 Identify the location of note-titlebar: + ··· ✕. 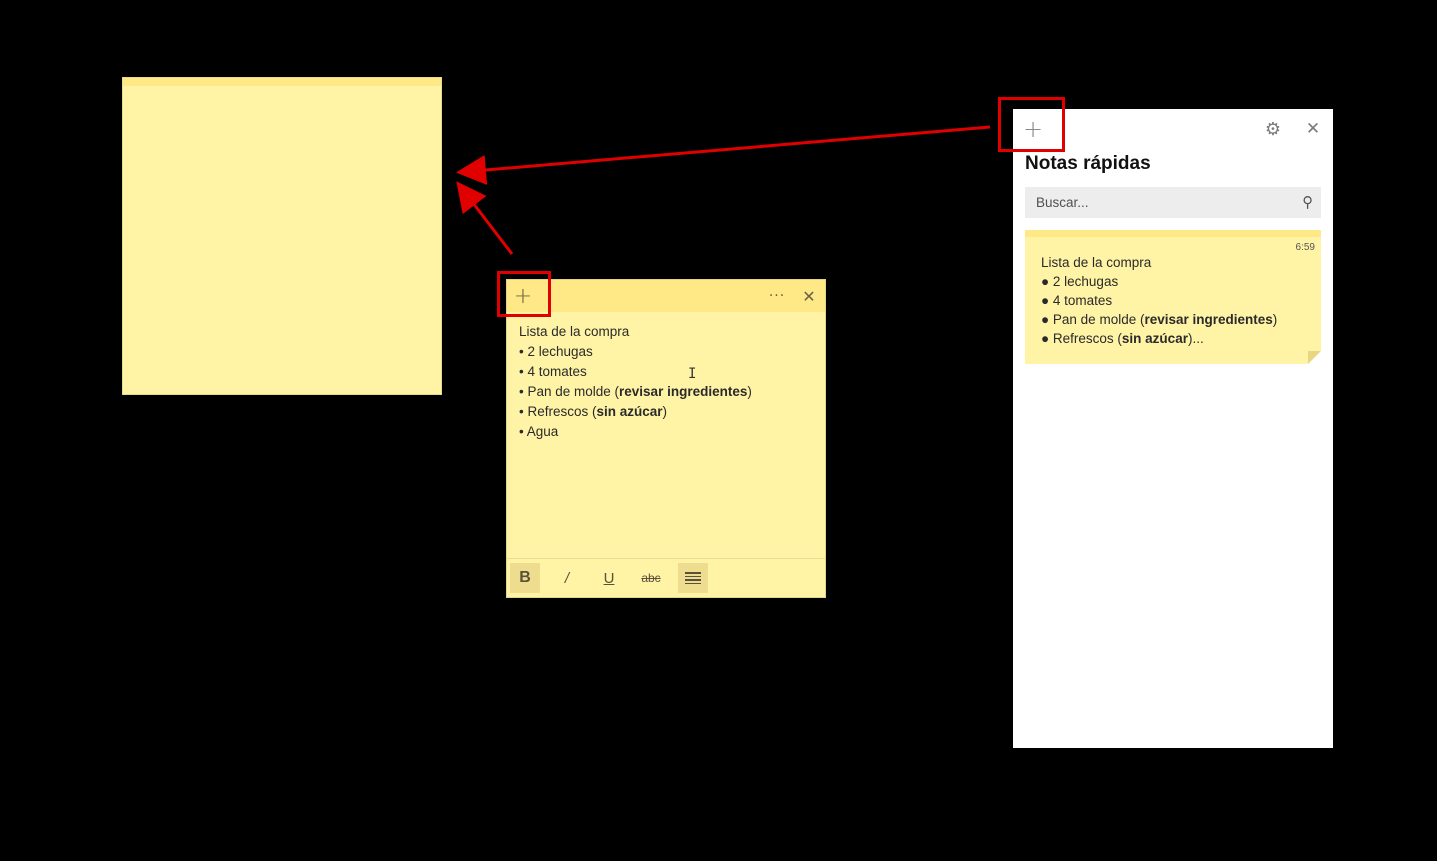
(666, 296).